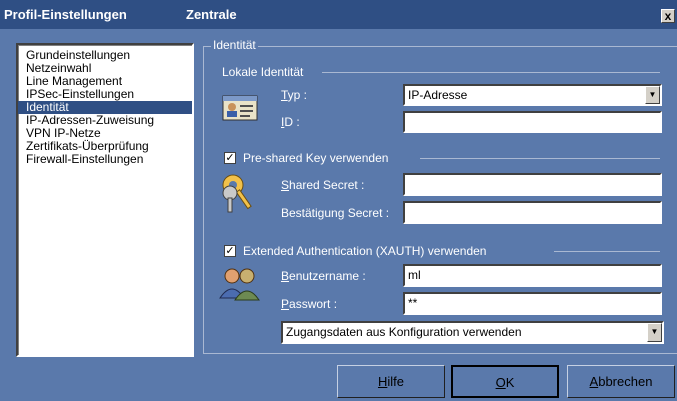 This screenshot has width=677, height=401. I want to click on shared-secret-input, so click(532, 184).